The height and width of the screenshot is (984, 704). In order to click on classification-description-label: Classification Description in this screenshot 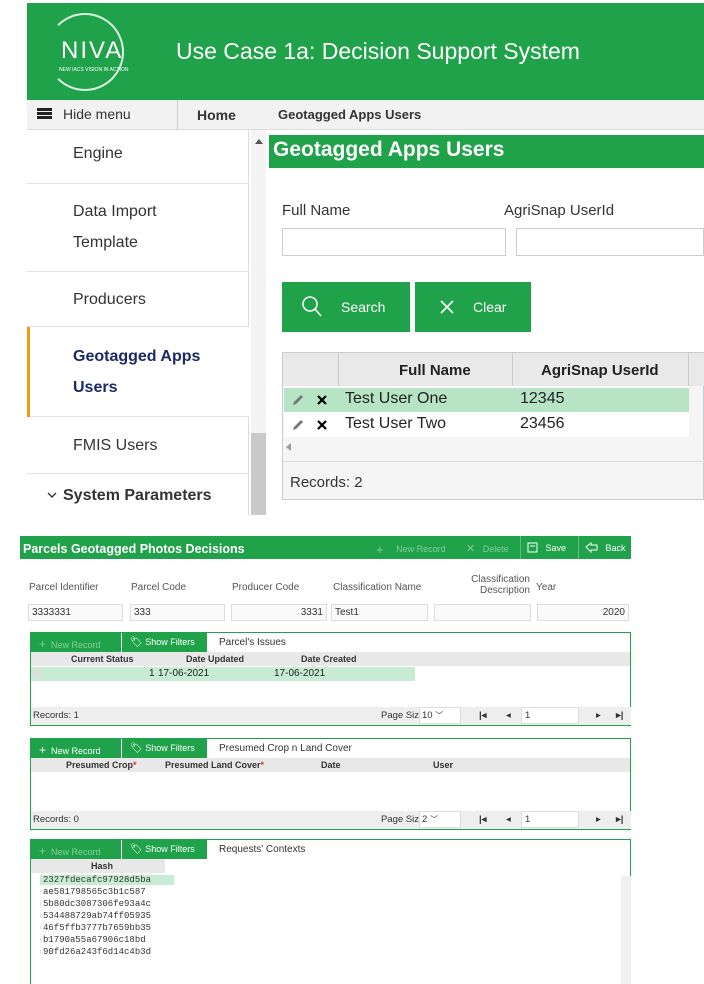, I will do `click(500, 585)`.